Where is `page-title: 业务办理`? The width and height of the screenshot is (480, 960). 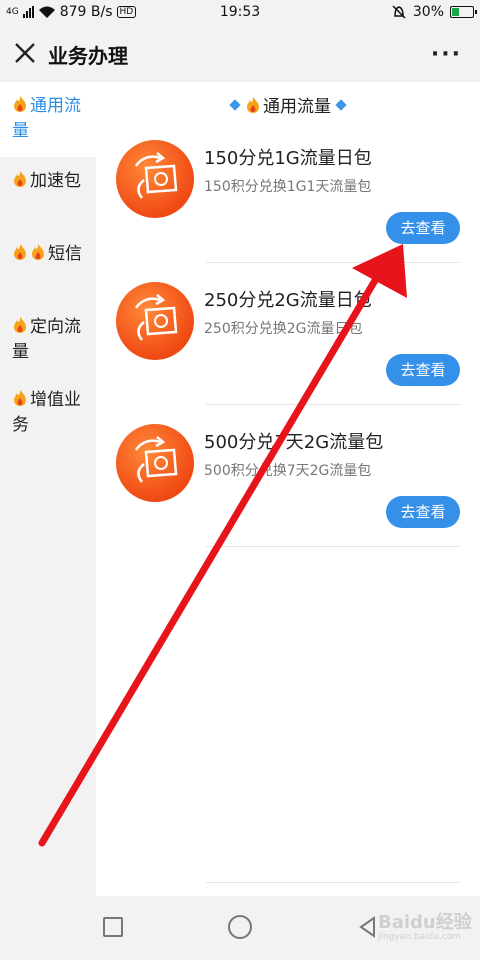 page-title: 业务办理 is located at coordinates (88, 56).